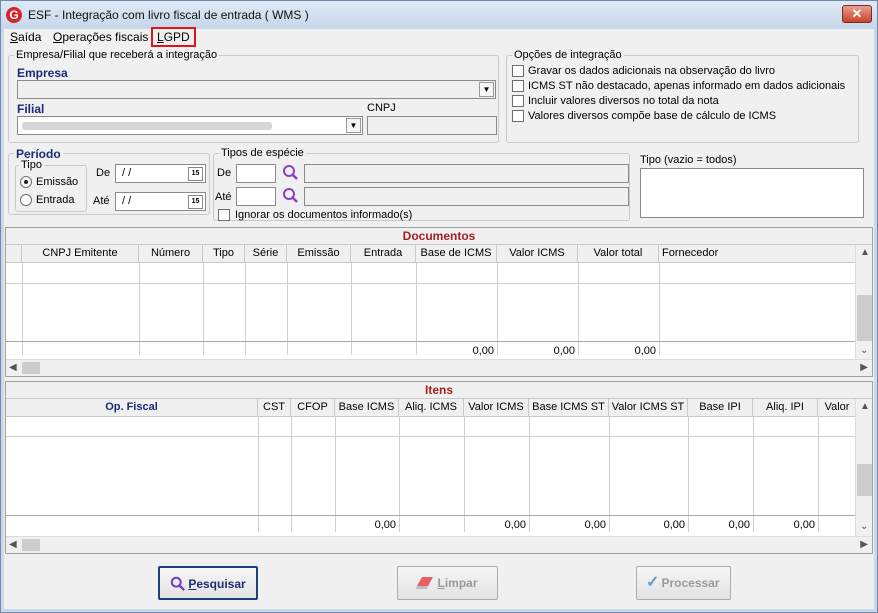 The width and height of the screenshot is (878, 613). What do you see at coordinates (160, 201) in the screenshot?
I see `periodo-ate-date: / / 15` at bounding box center [160, 201].